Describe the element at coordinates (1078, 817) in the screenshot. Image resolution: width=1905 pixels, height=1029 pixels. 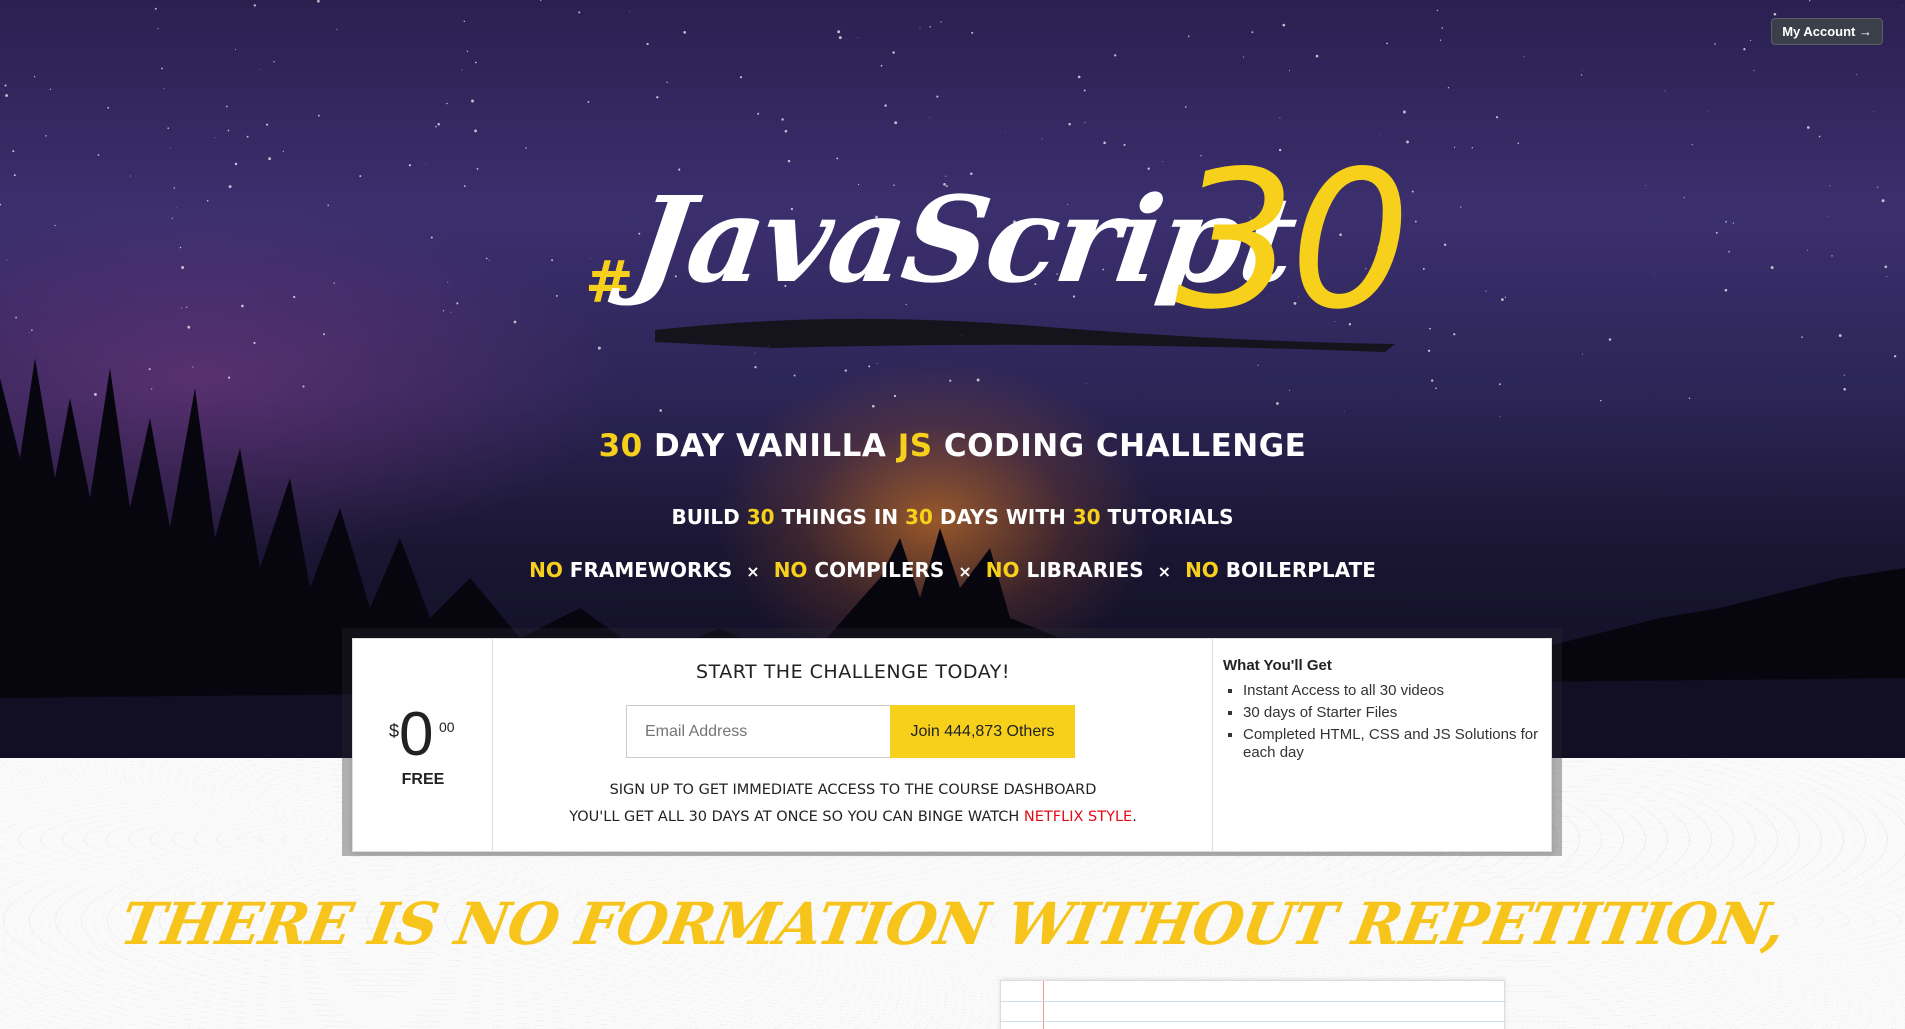
I see `netflix-style-link: Netflix style` at that location.